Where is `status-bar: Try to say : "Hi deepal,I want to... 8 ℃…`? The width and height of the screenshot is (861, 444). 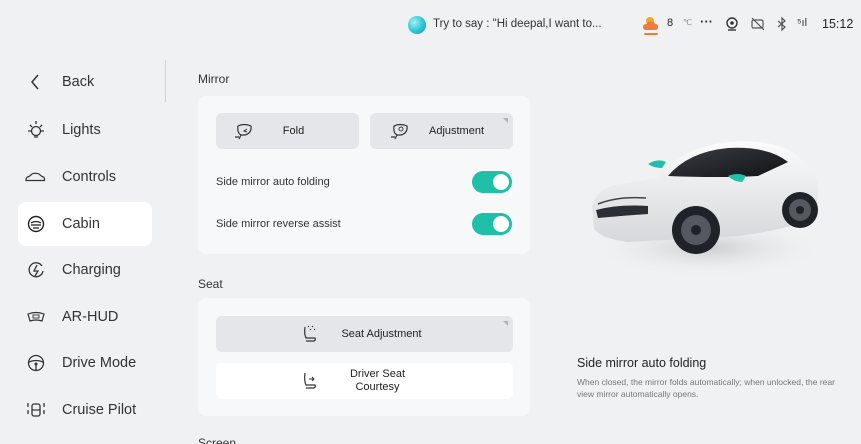 status-bar: Try to say : "Hi deepal,I want to... 8 ℃… is located at coordinates (430, 25).